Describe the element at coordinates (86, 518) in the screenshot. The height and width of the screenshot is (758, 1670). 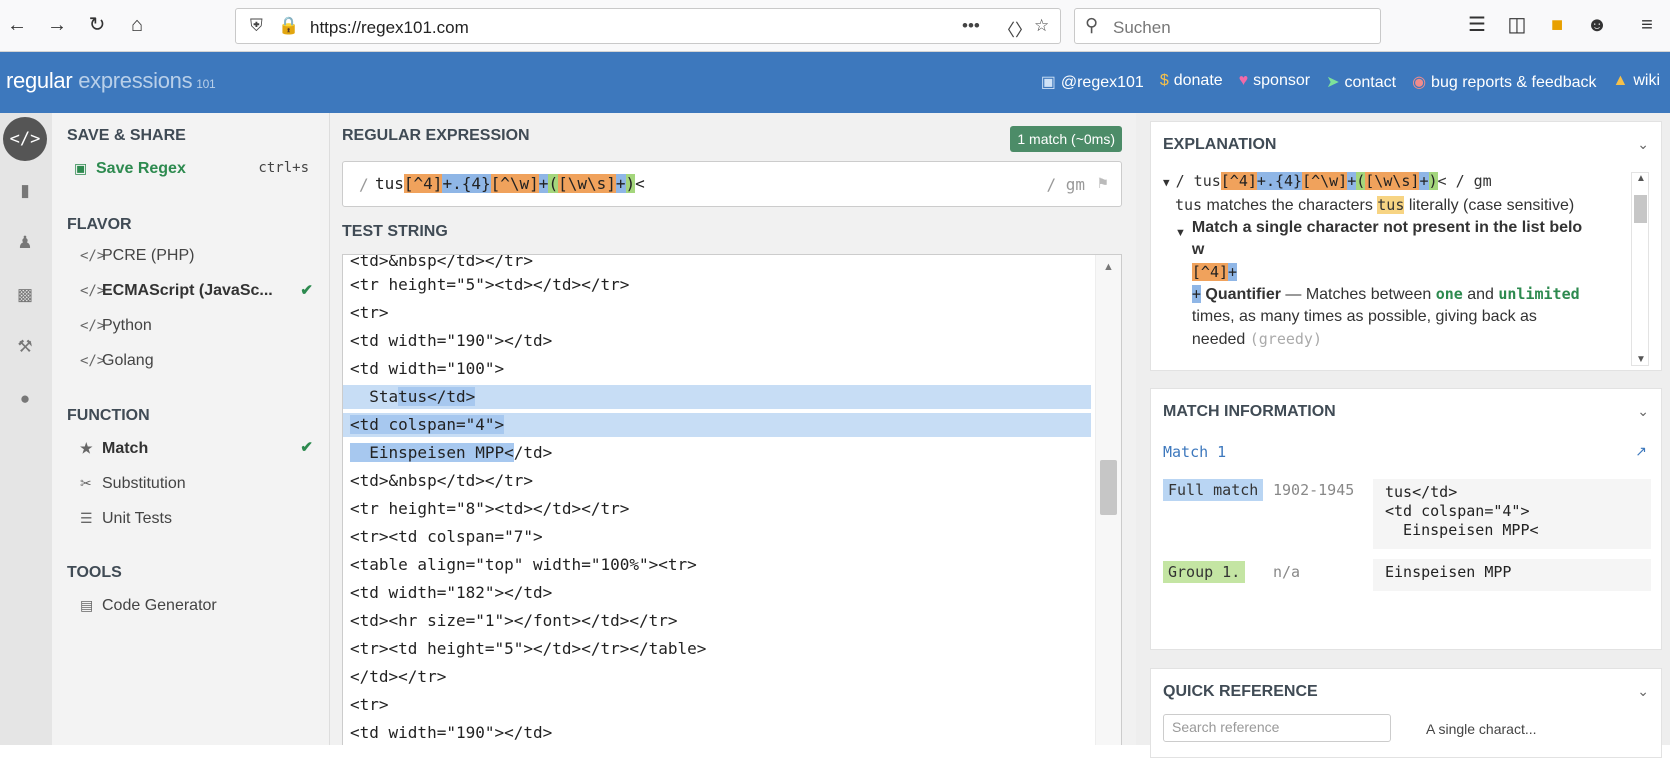
I see `list-icon: ☰` at that location.